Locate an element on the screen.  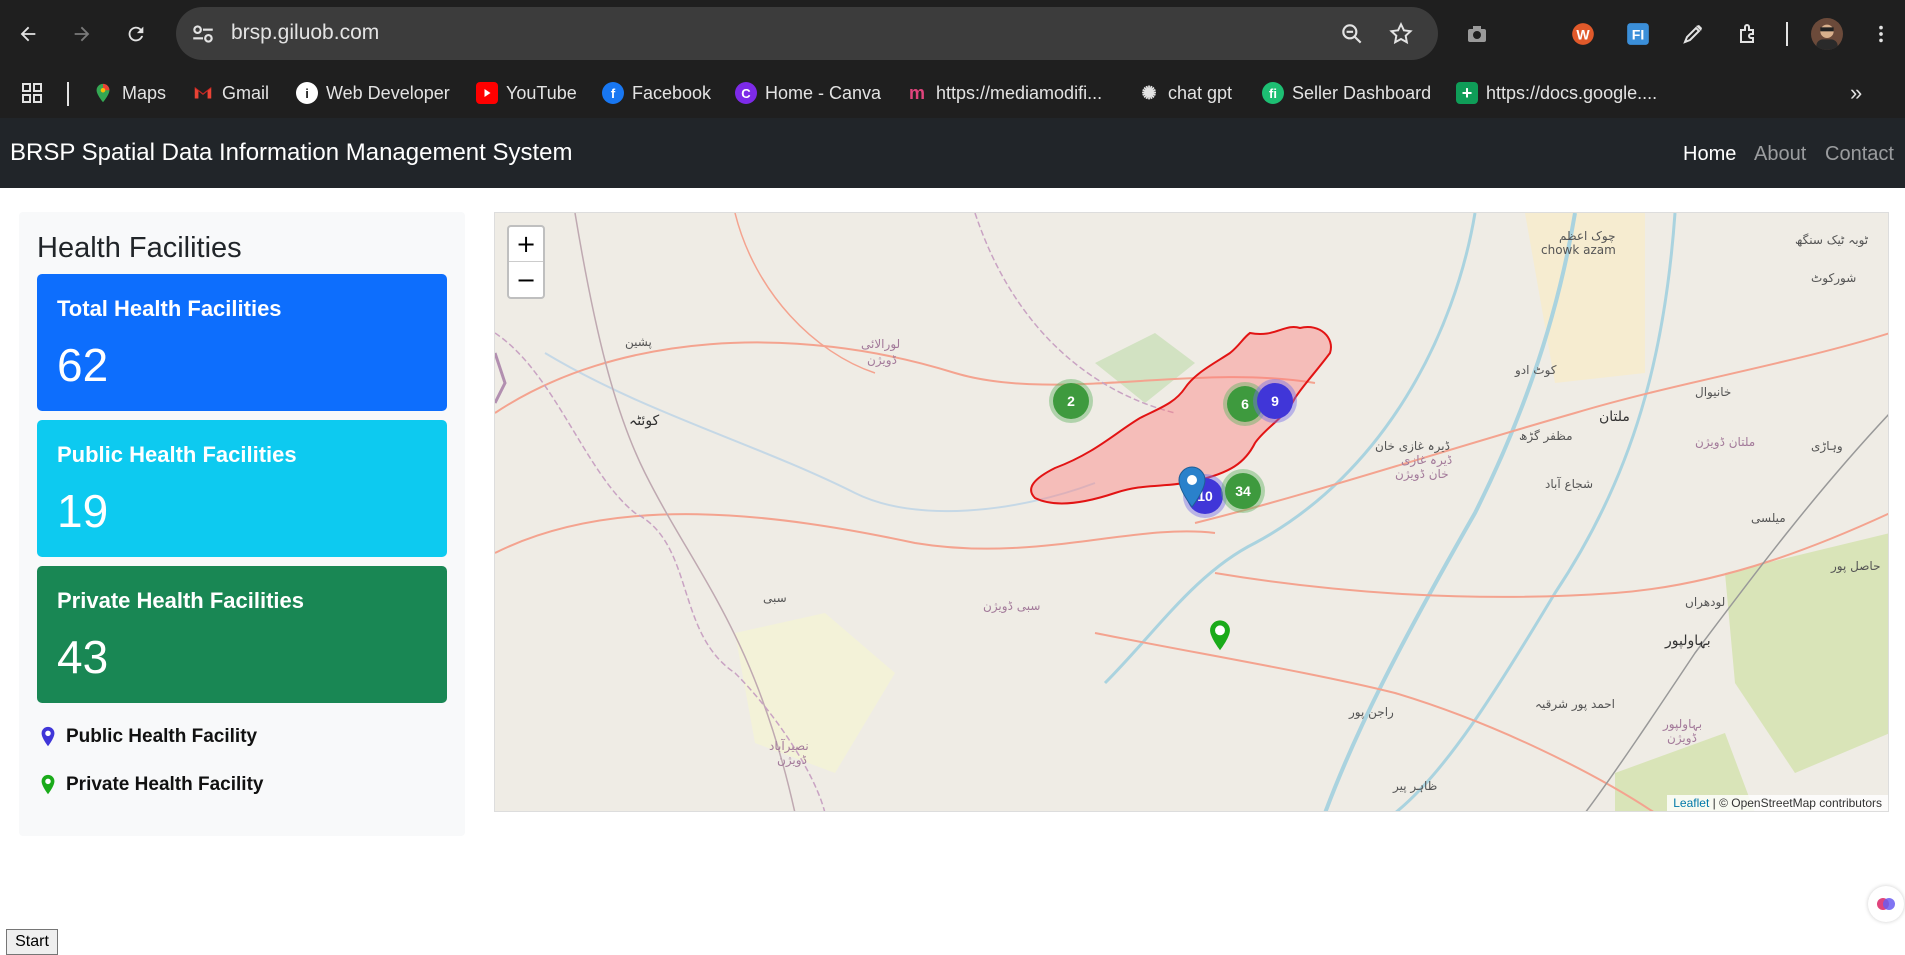
toolbar-divider is located at coordinates (1787, 34).